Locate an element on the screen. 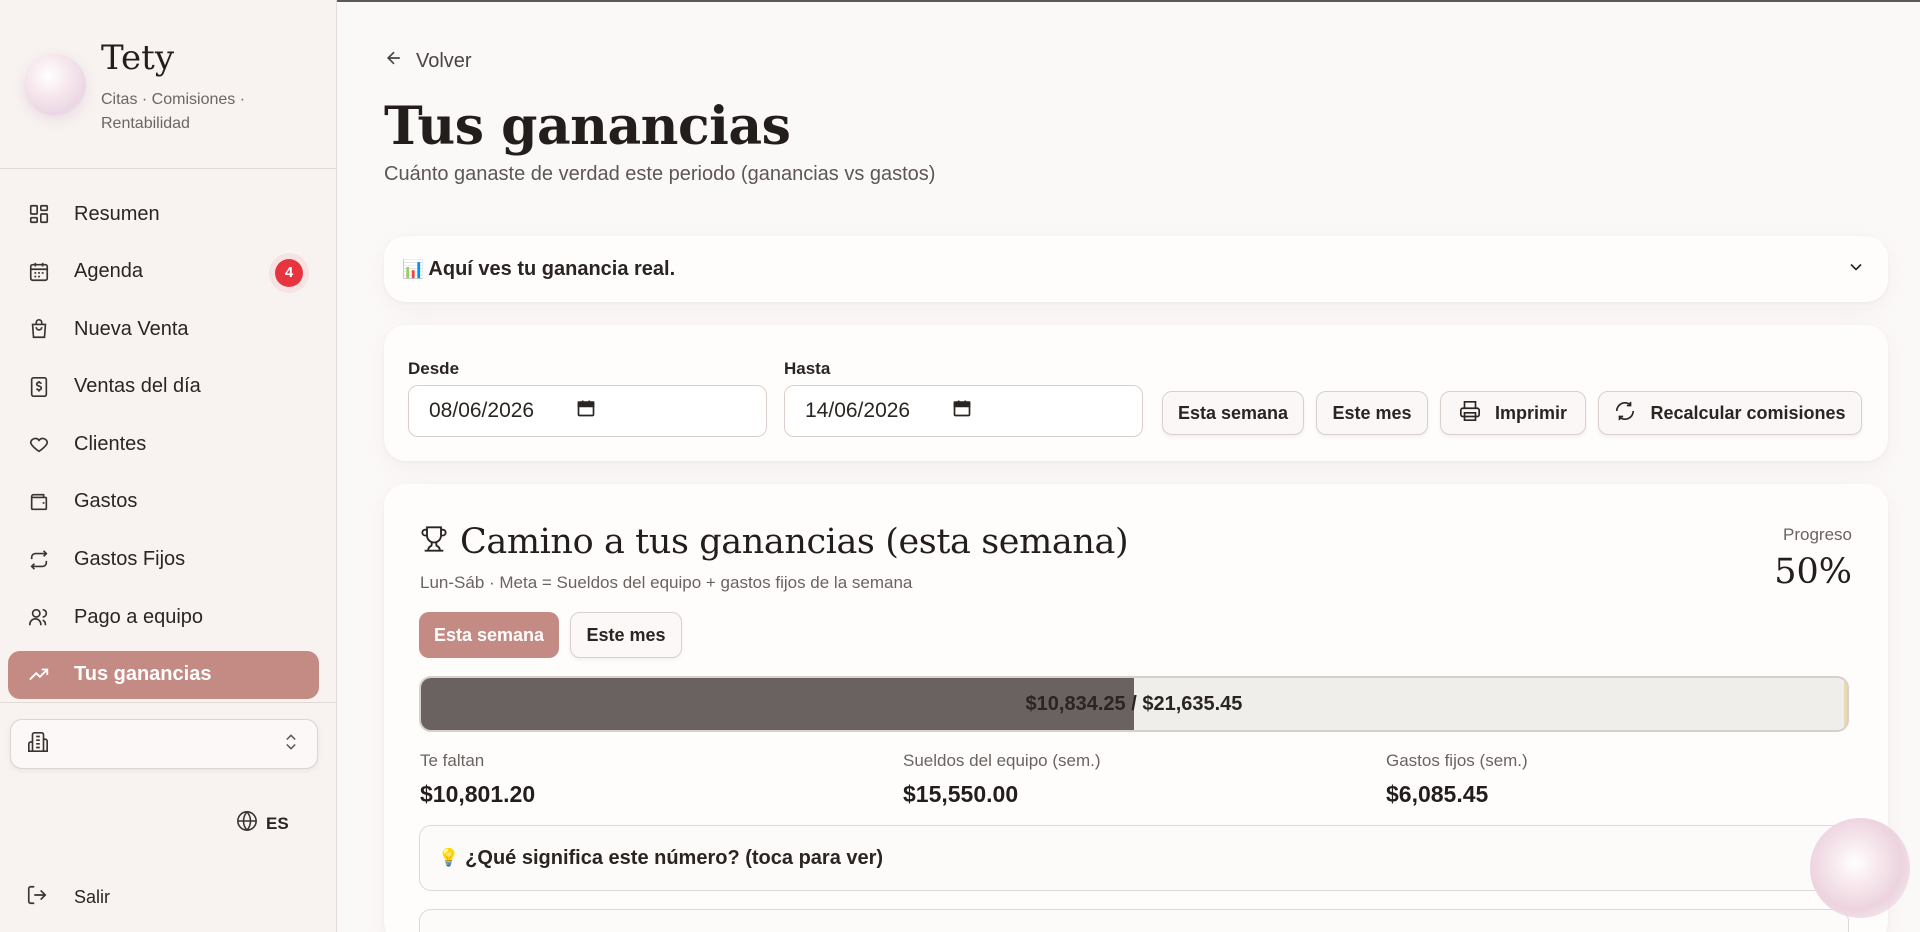 The image size is (1920, 932). goal-current-amount: $10,834.25 is located at coordinates (1075, 703).